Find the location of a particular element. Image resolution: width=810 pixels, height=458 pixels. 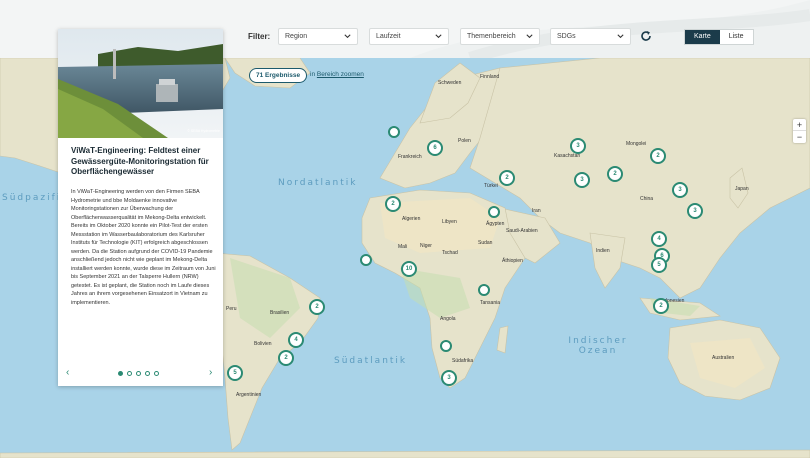

zoom-to-area-link: in Bereich zoomen is located at coordinates (337, 74).